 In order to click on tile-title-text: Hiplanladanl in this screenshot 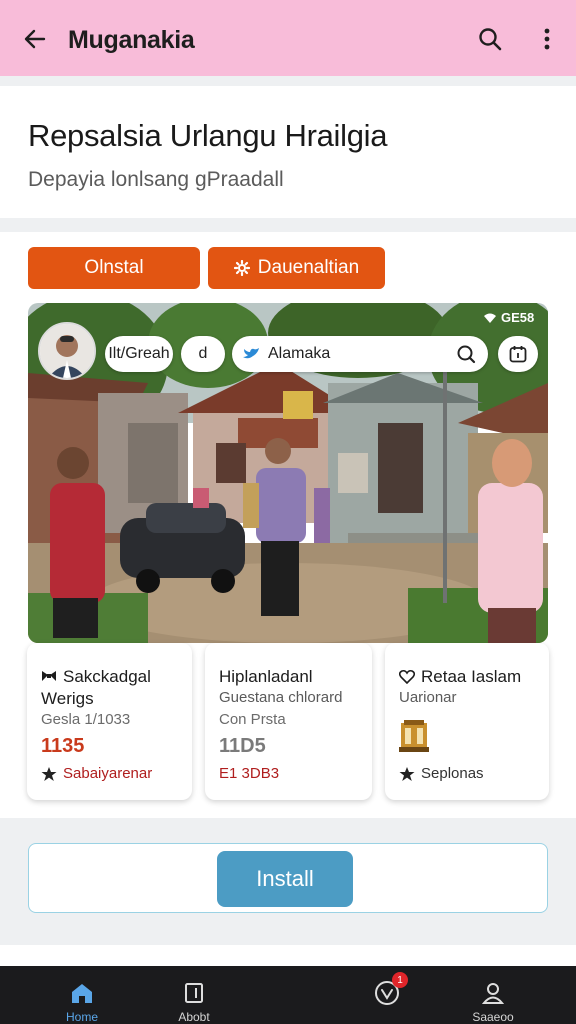, I will do `click(266, 676)`.